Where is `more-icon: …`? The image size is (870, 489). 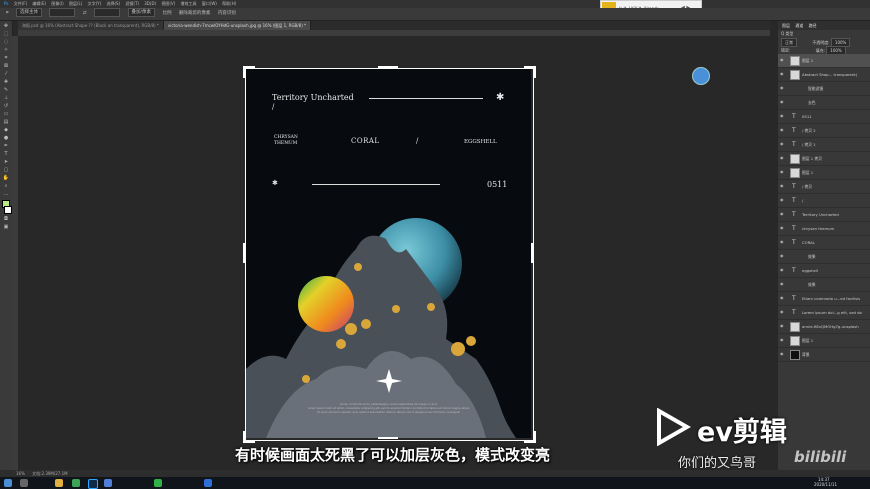 more-icon: … is located at coordinates (6, 194).